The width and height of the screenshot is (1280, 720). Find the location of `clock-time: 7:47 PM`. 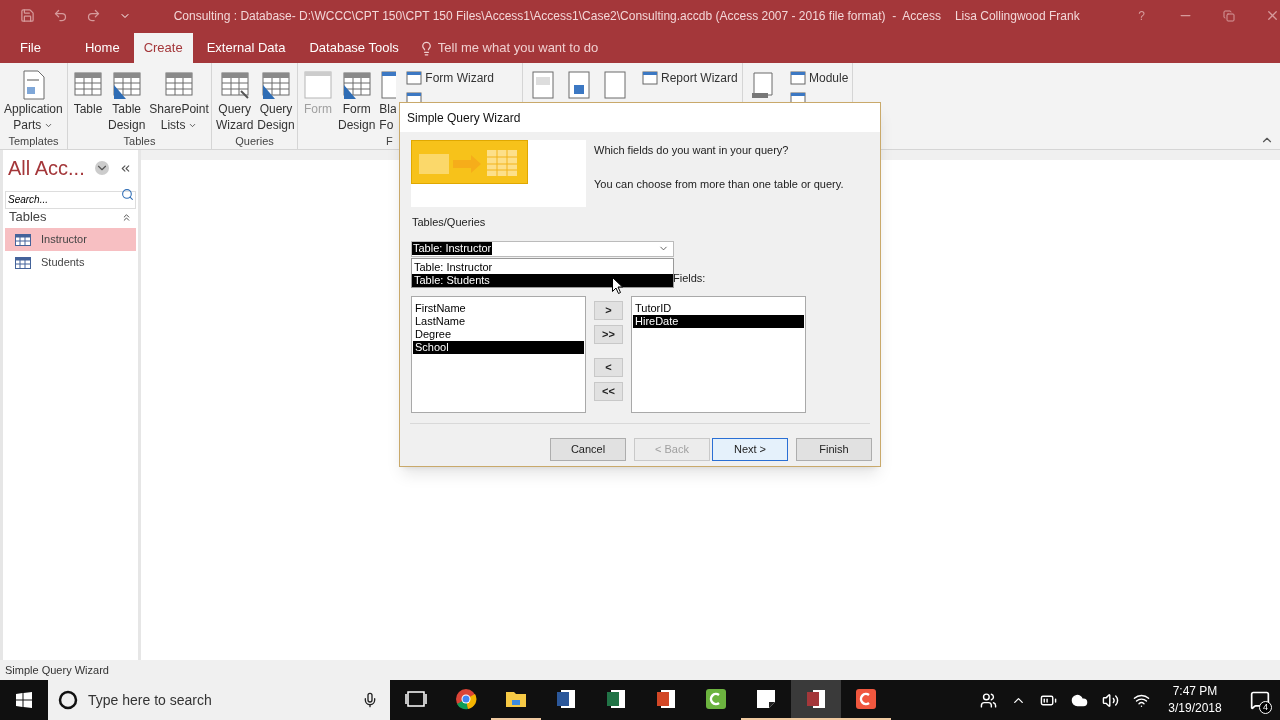

clock-time: 7:47 PM is located at coordinates (1195, 691).